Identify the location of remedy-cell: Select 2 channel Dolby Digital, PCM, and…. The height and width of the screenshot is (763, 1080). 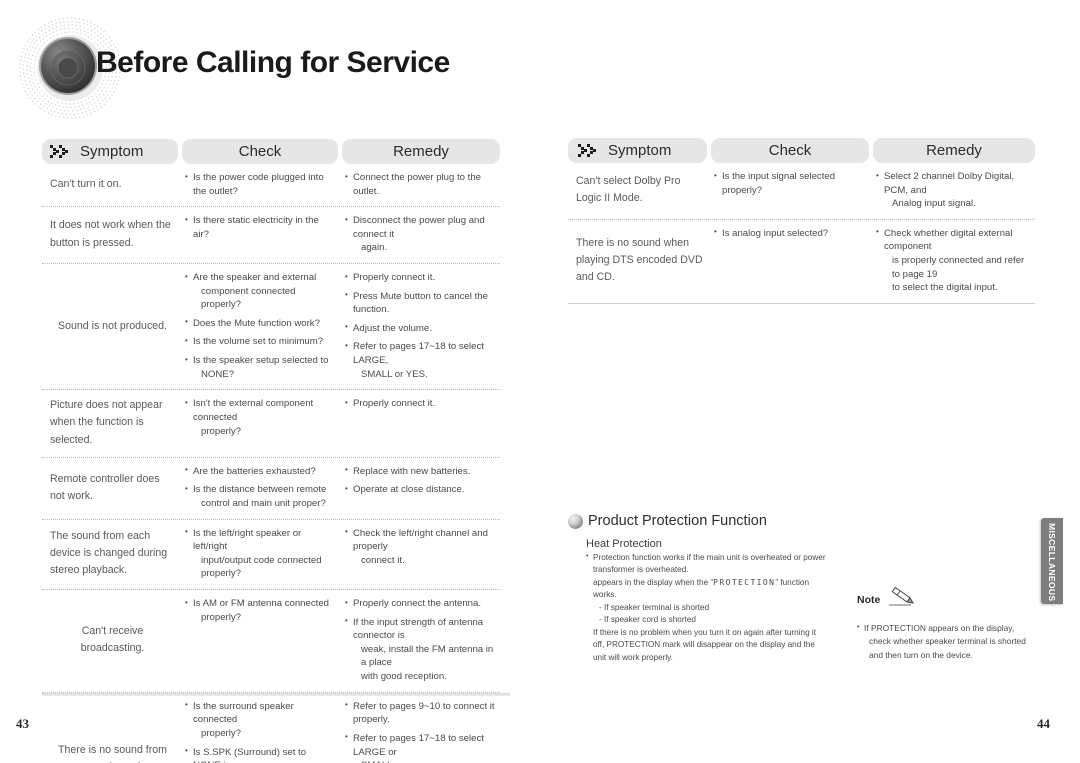
(954, 191).